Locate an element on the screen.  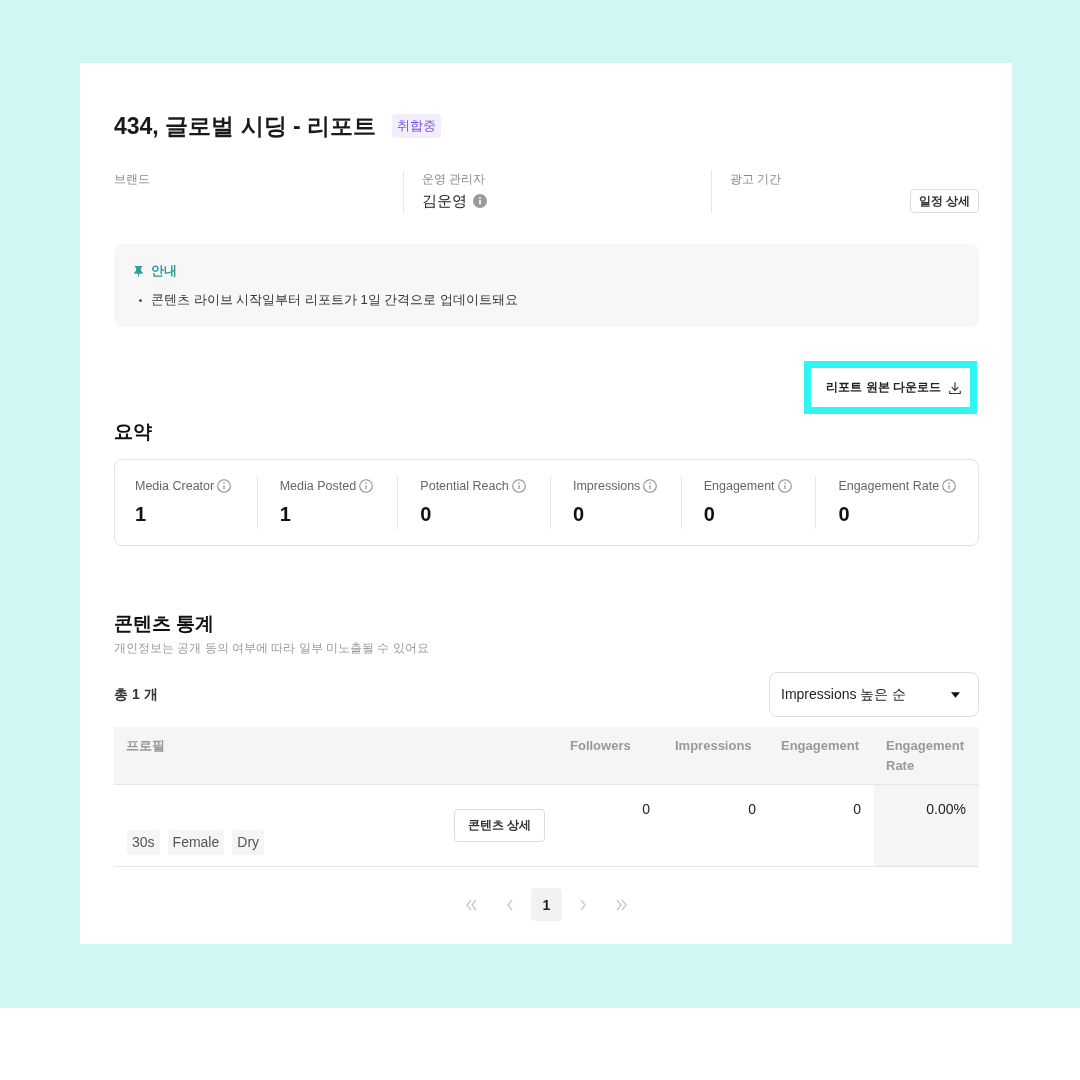
profile-tag: Dry is located at coordinates (248, 842).